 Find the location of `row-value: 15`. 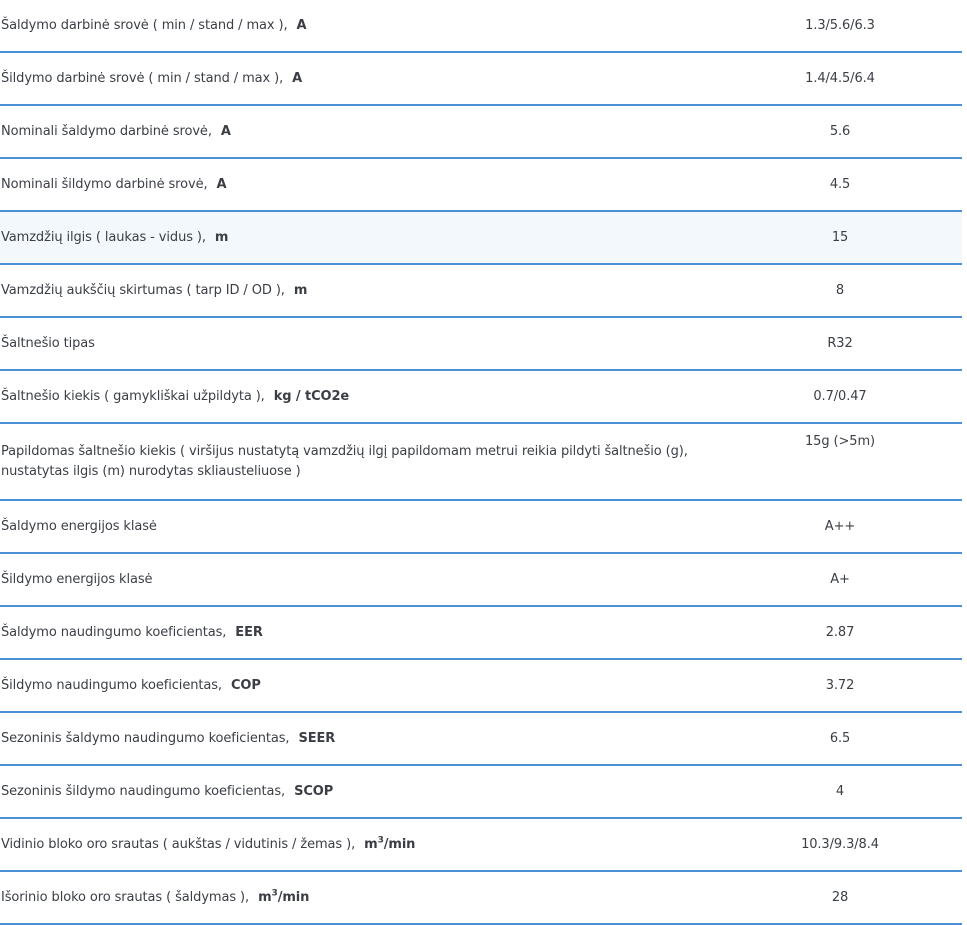

row-value: 15 is located at coordinates (840, 237).